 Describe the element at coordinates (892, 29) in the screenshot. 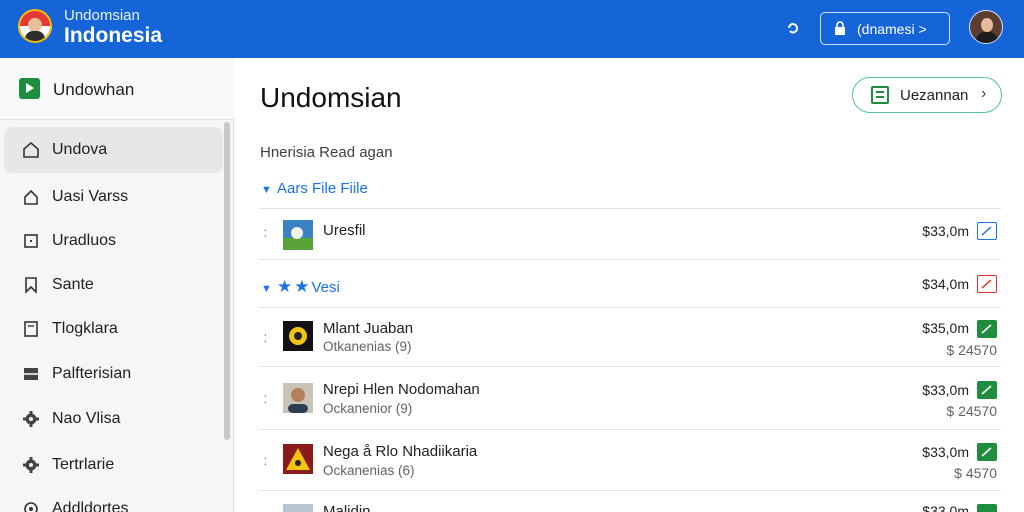

I see `region-button-label: (dnamesi >` at that location.